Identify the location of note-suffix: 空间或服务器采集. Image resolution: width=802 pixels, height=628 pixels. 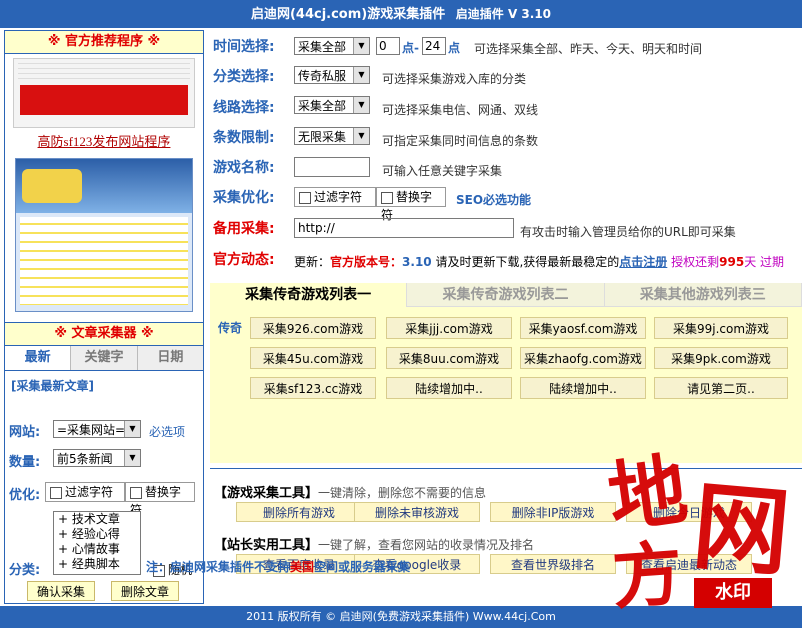
(362, 567).